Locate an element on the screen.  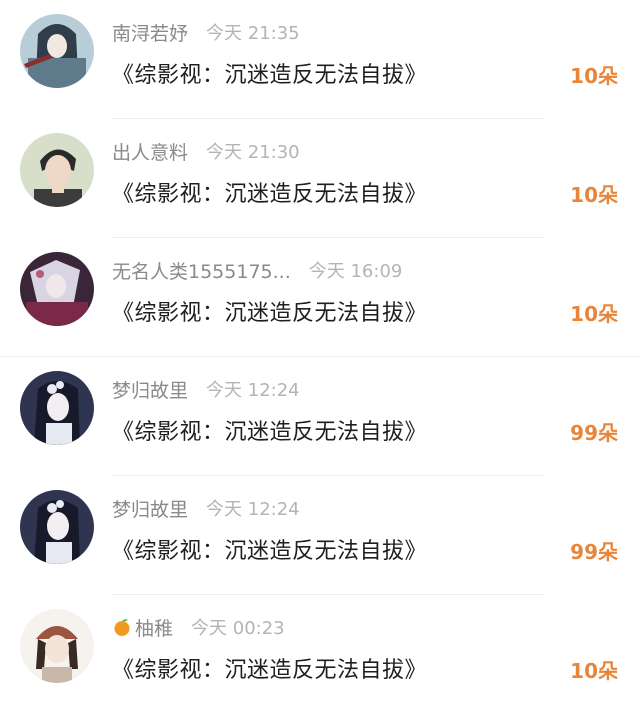
record-meta: 无名人类1555175... 今天 16:09 is located at coordinates (257, 270).